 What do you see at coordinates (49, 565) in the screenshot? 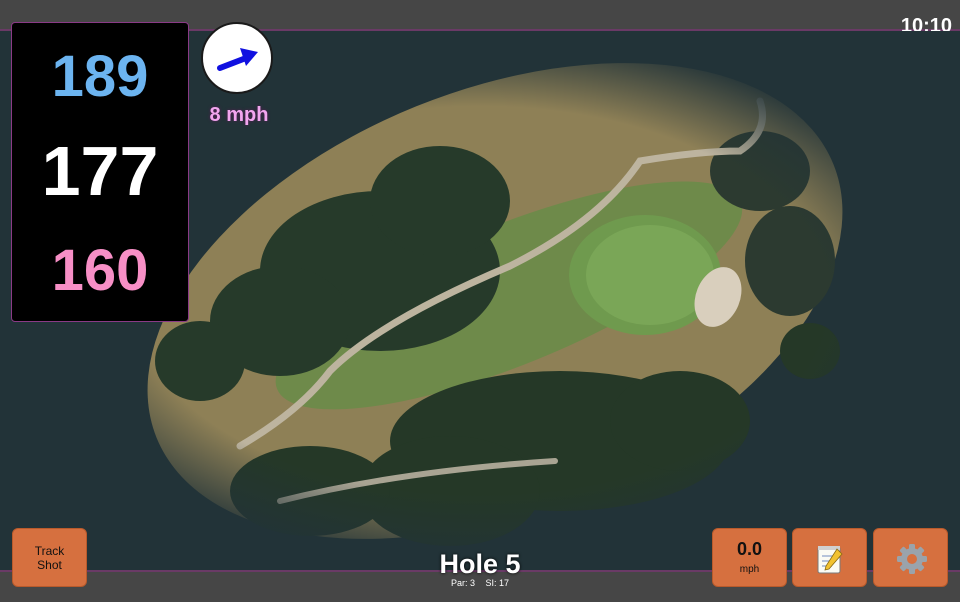
I see `track-shot-label-line2: Shot` at bounding box center [49, 565].